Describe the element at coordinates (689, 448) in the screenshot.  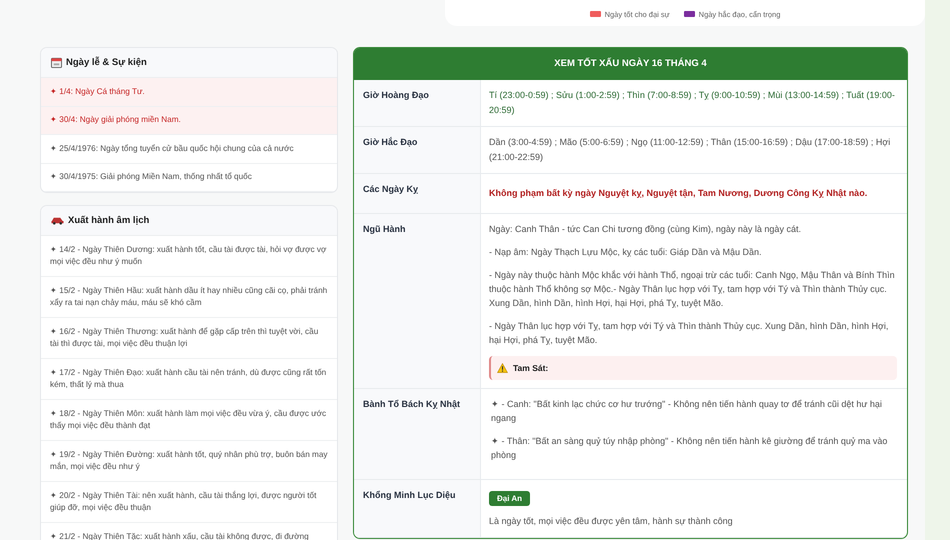
I see `paragraph: ✦ - Thân: "Bất an sàng quỷ túy nhập phòng" - Không nên tiến hành kê giường để tránh quỷ ma vào phòng` at that location.